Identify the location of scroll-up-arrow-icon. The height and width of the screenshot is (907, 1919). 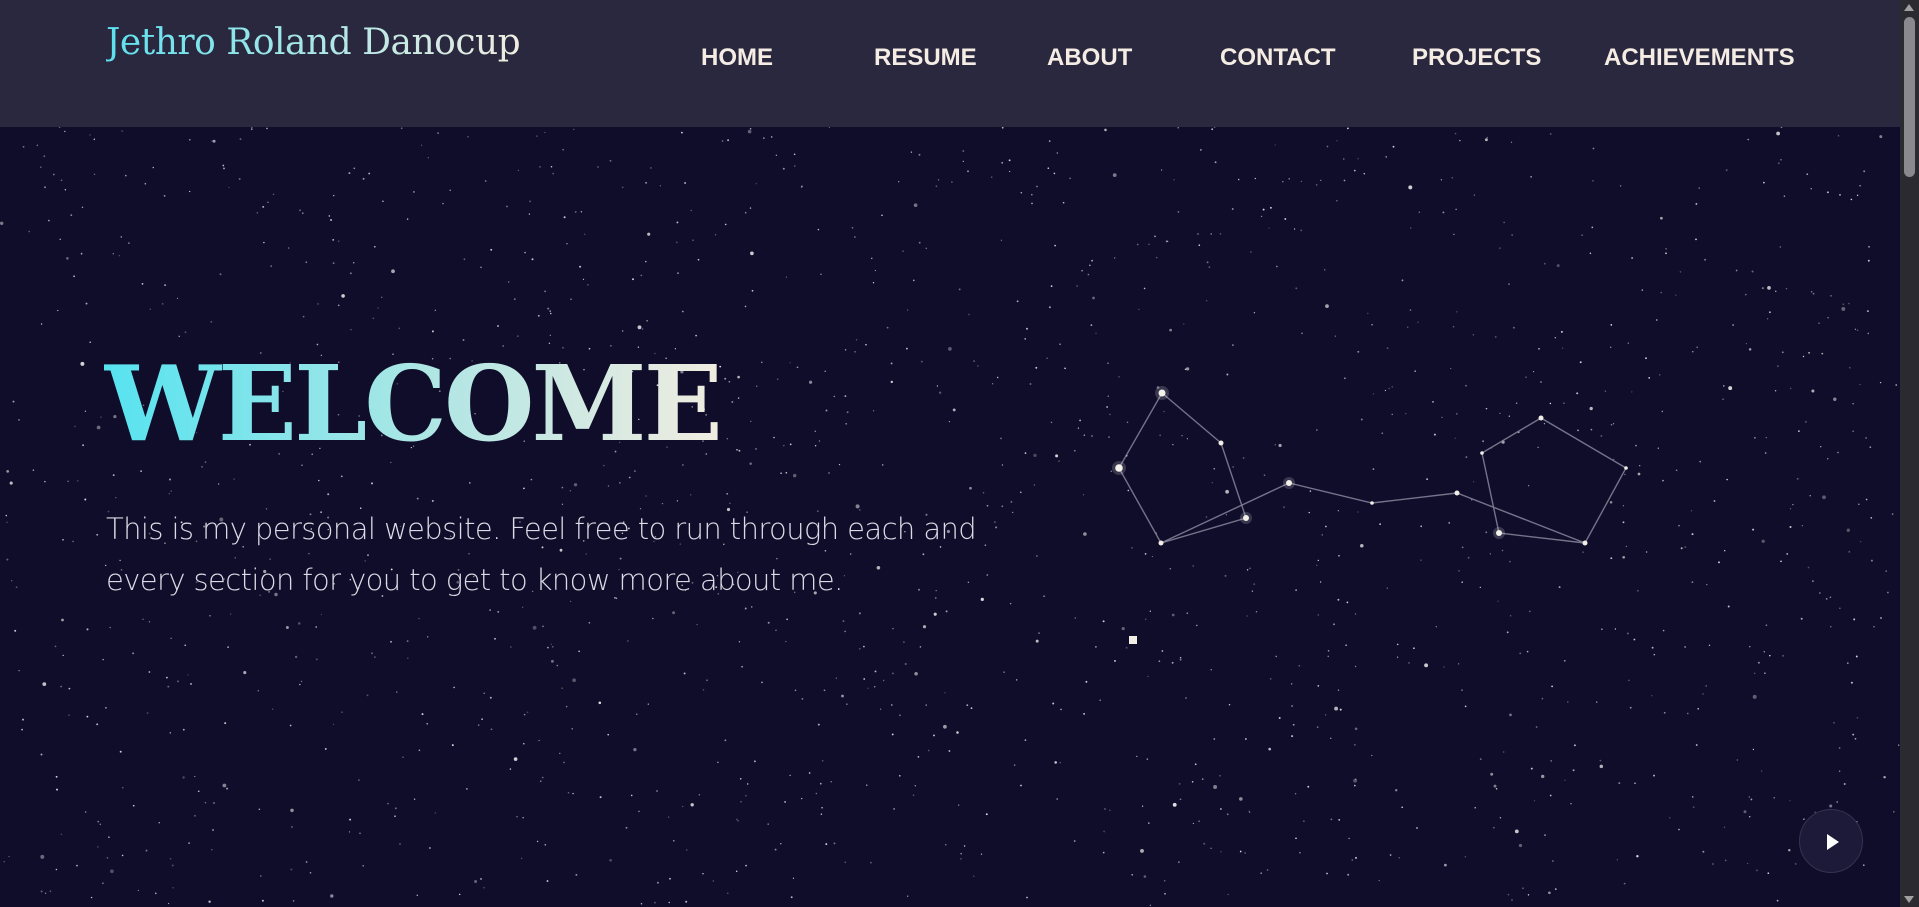
(1909, 7).